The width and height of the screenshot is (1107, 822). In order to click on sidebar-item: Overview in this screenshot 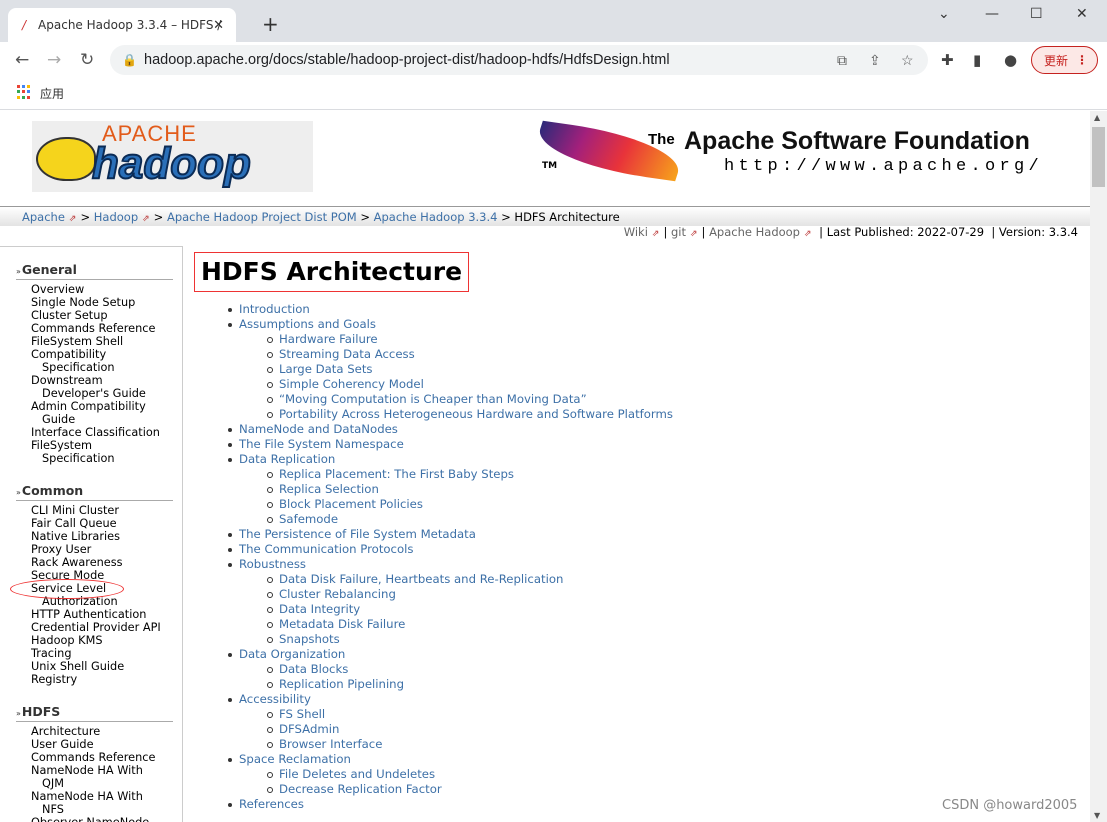, I will do `click(106, 289)`.